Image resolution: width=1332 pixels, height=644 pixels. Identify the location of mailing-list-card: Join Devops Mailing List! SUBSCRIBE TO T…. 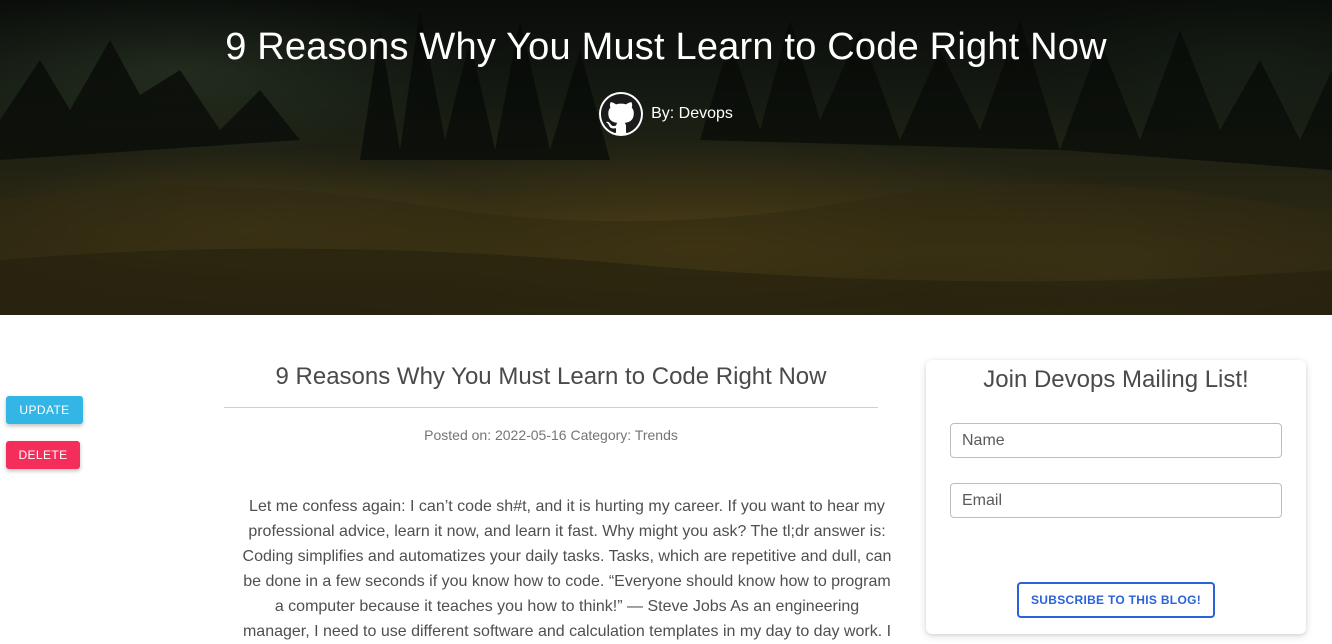
(1116, 497).